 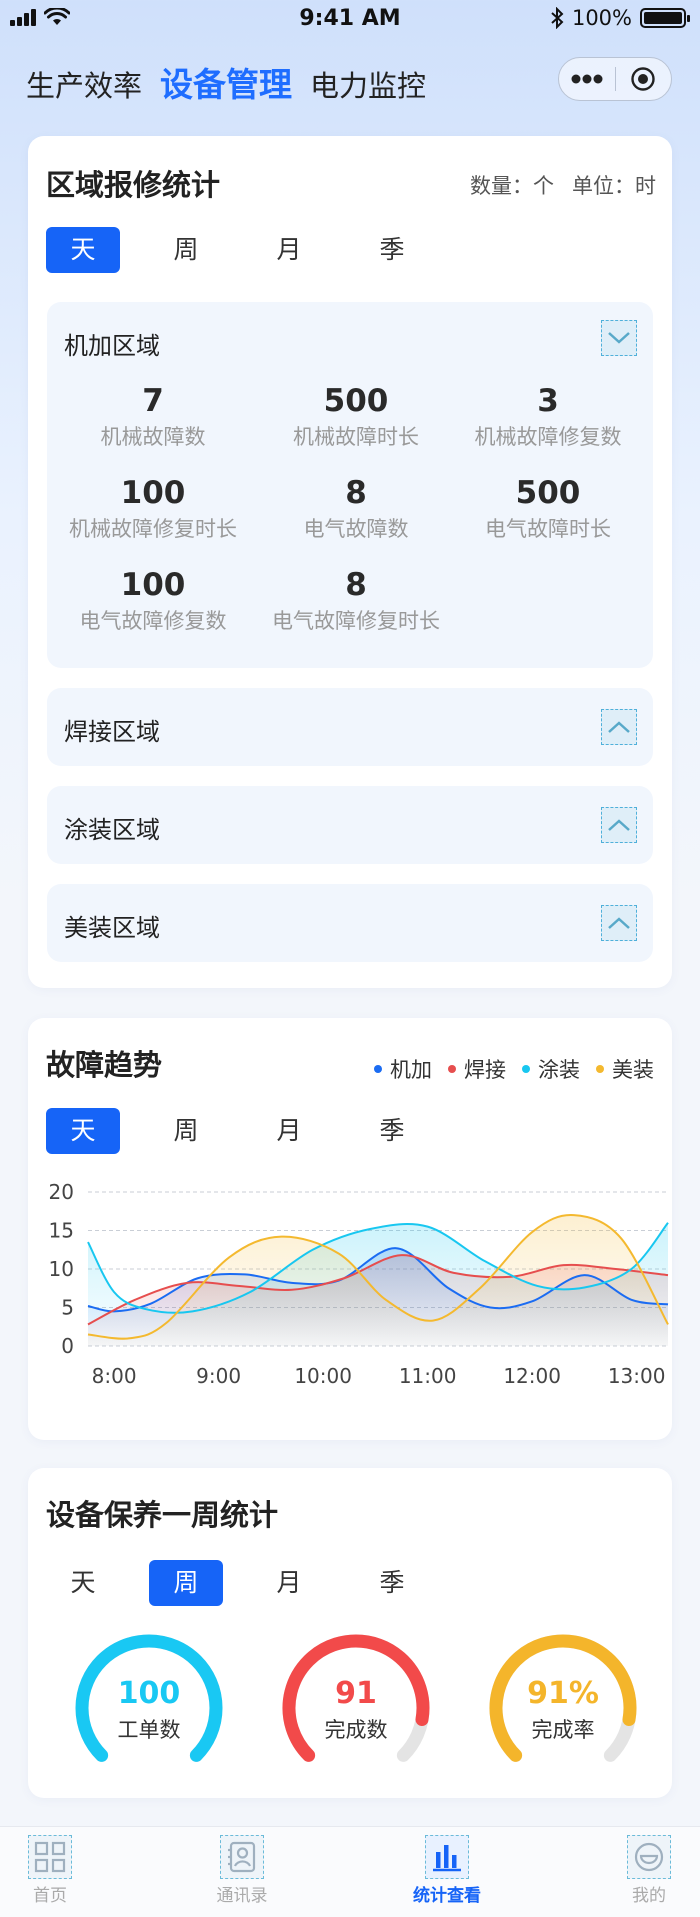 I want to click on tabbar-profile: 我的, so click(x=644, y=1870).